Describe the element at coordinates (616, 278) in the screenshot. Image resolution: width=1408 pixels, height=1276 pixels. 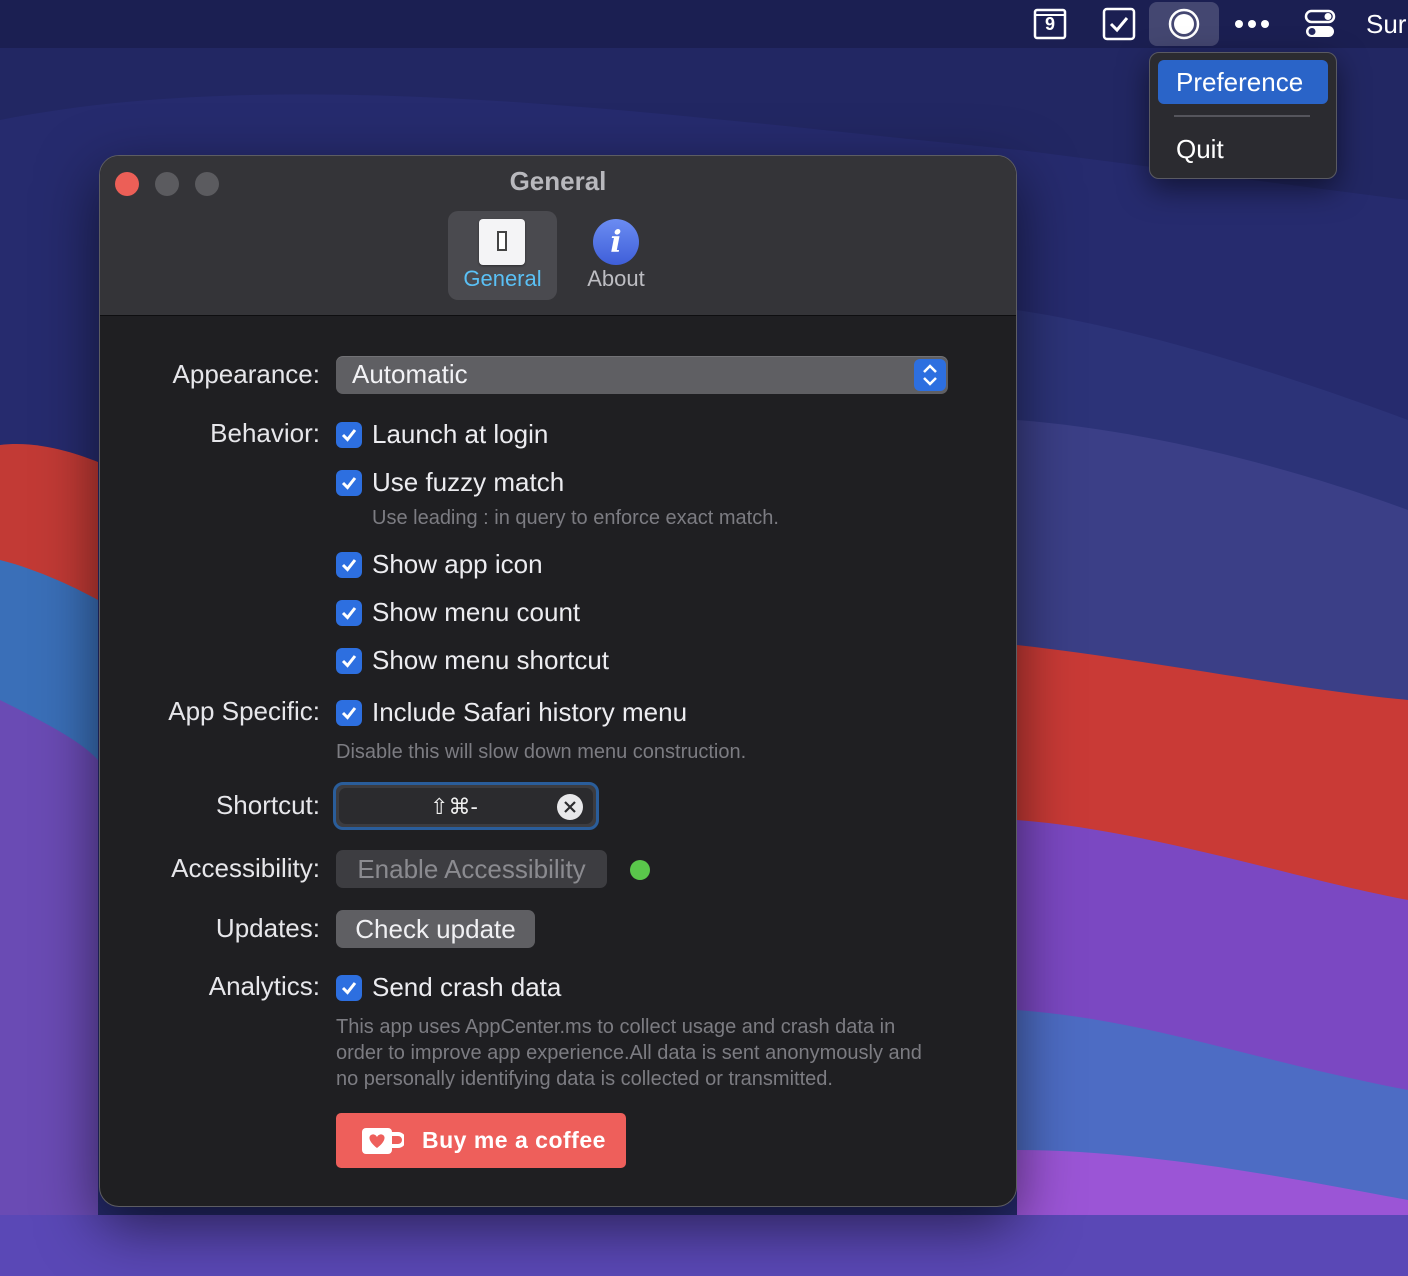
I see `tab-label: About` at that location.